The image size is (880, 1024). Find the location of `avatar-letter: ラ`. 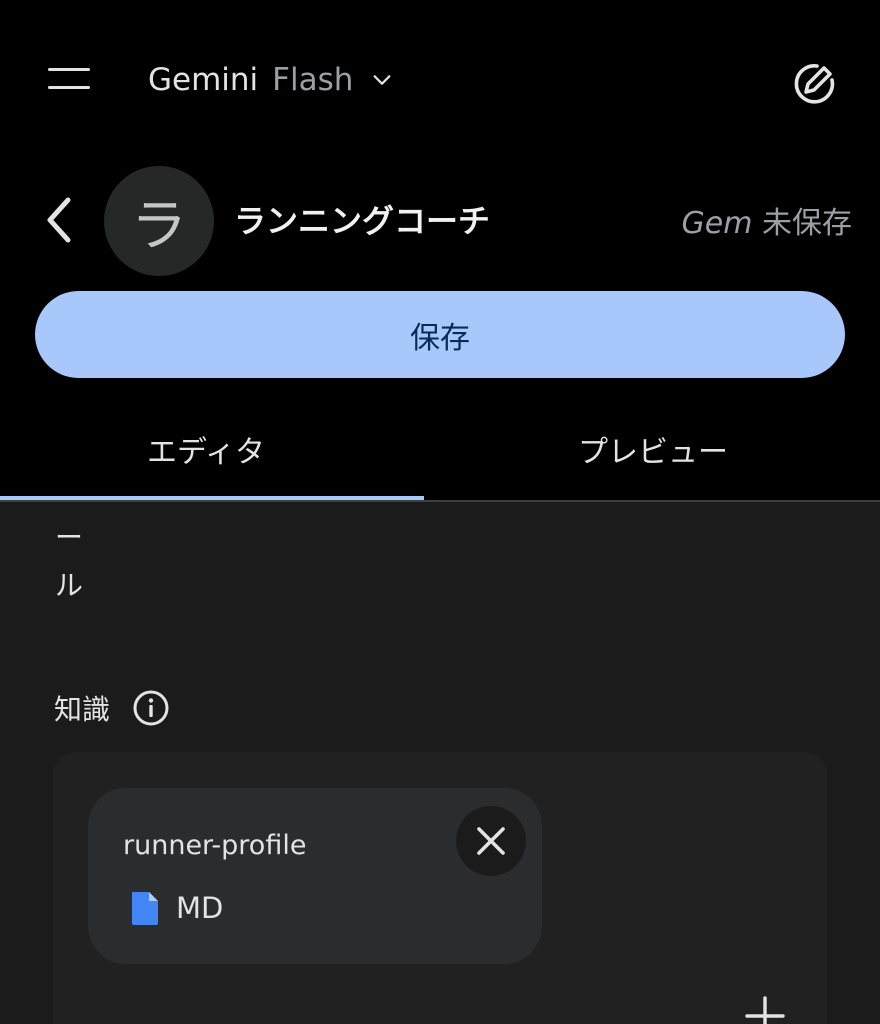

avatar-letter: ラ is located at coordinates (159, 226).